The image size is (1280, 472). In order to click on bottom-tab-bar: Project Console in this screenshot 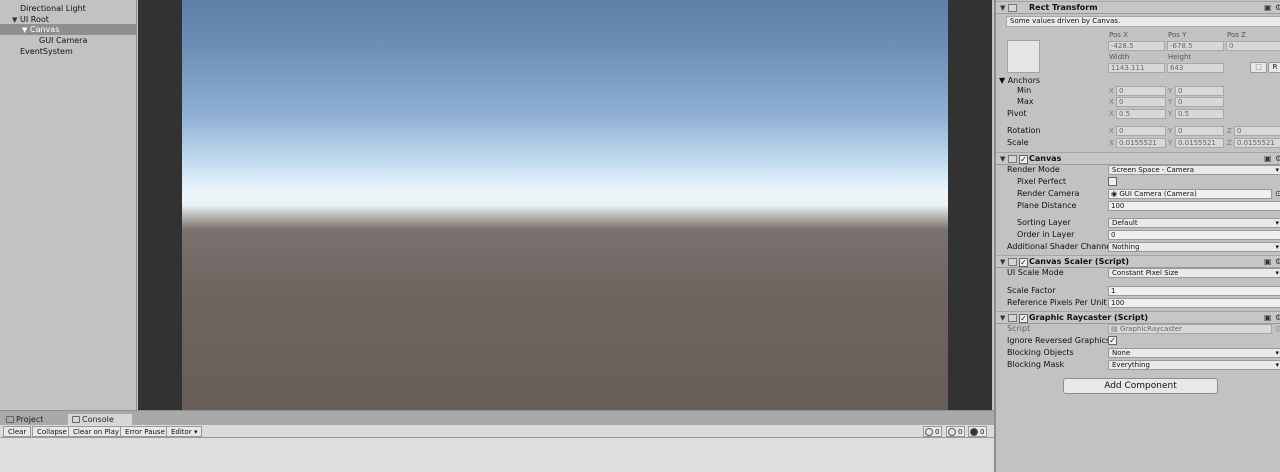, I will do `click(497, 418)`.